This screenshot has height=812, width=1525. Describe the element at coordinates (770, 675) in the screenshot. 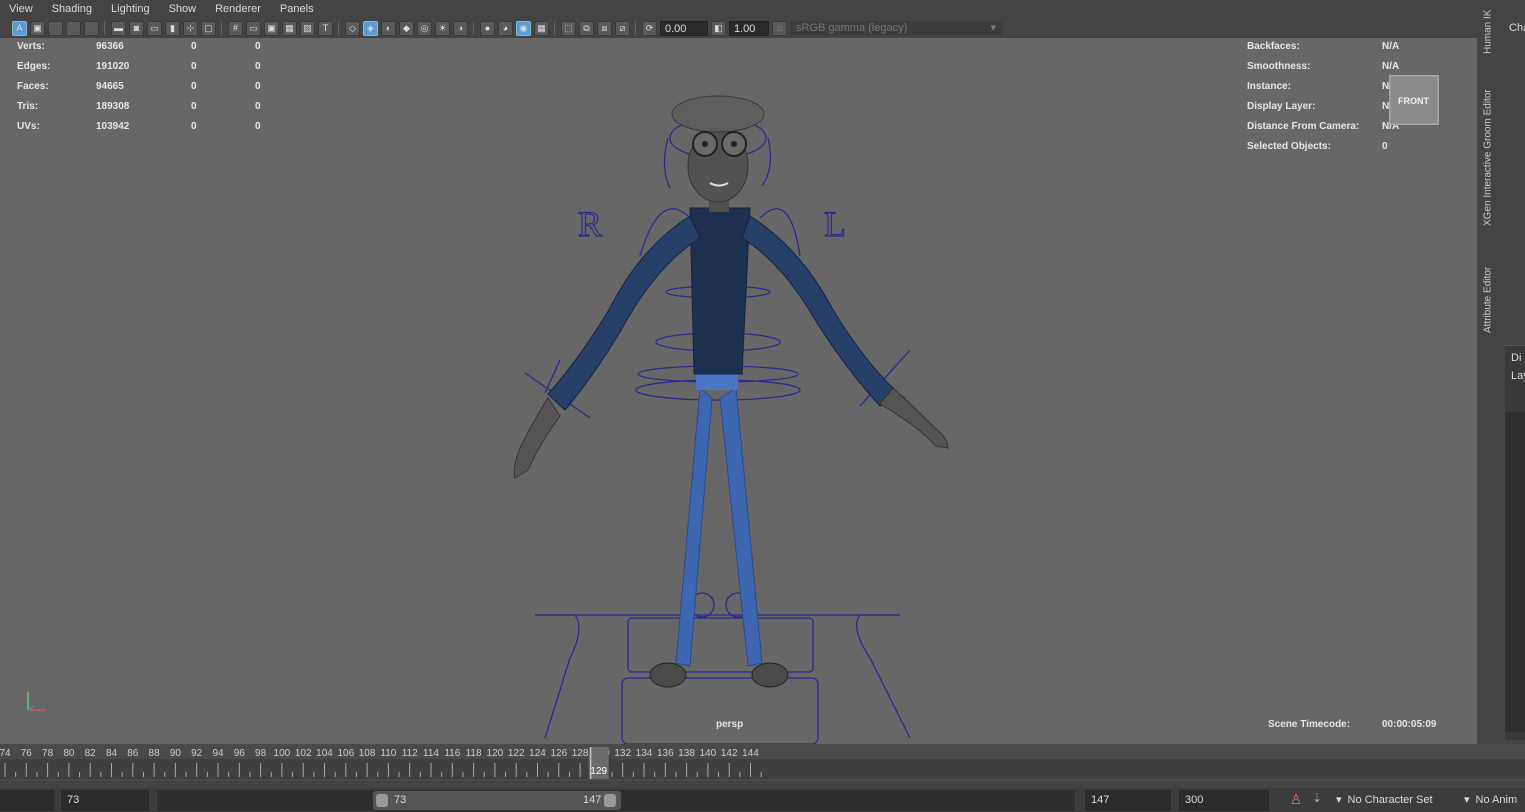

I see `shoe-right` at that location.